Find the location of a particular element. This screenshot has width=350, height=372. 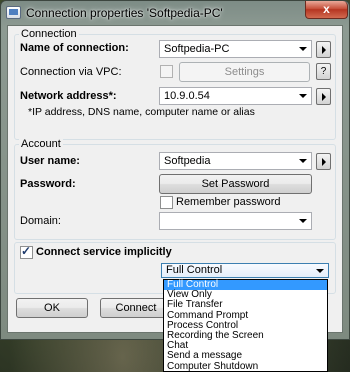

connection-name-combo: Softpedia-PC is located at coordinates (235, 49).